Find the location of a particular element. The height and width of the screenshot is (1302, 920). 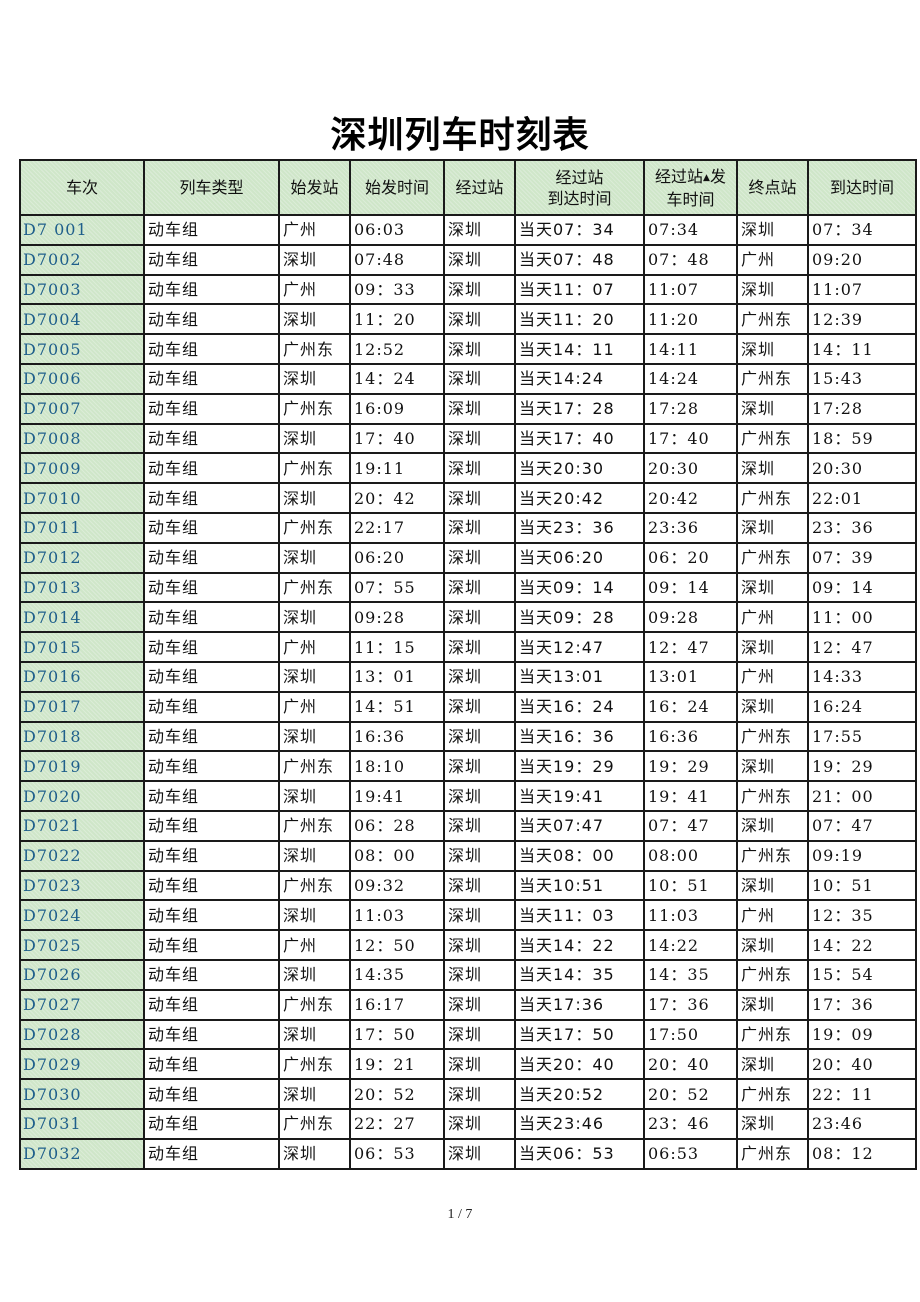

cell-train-no: D7026 is located at coordinates (82, 974).